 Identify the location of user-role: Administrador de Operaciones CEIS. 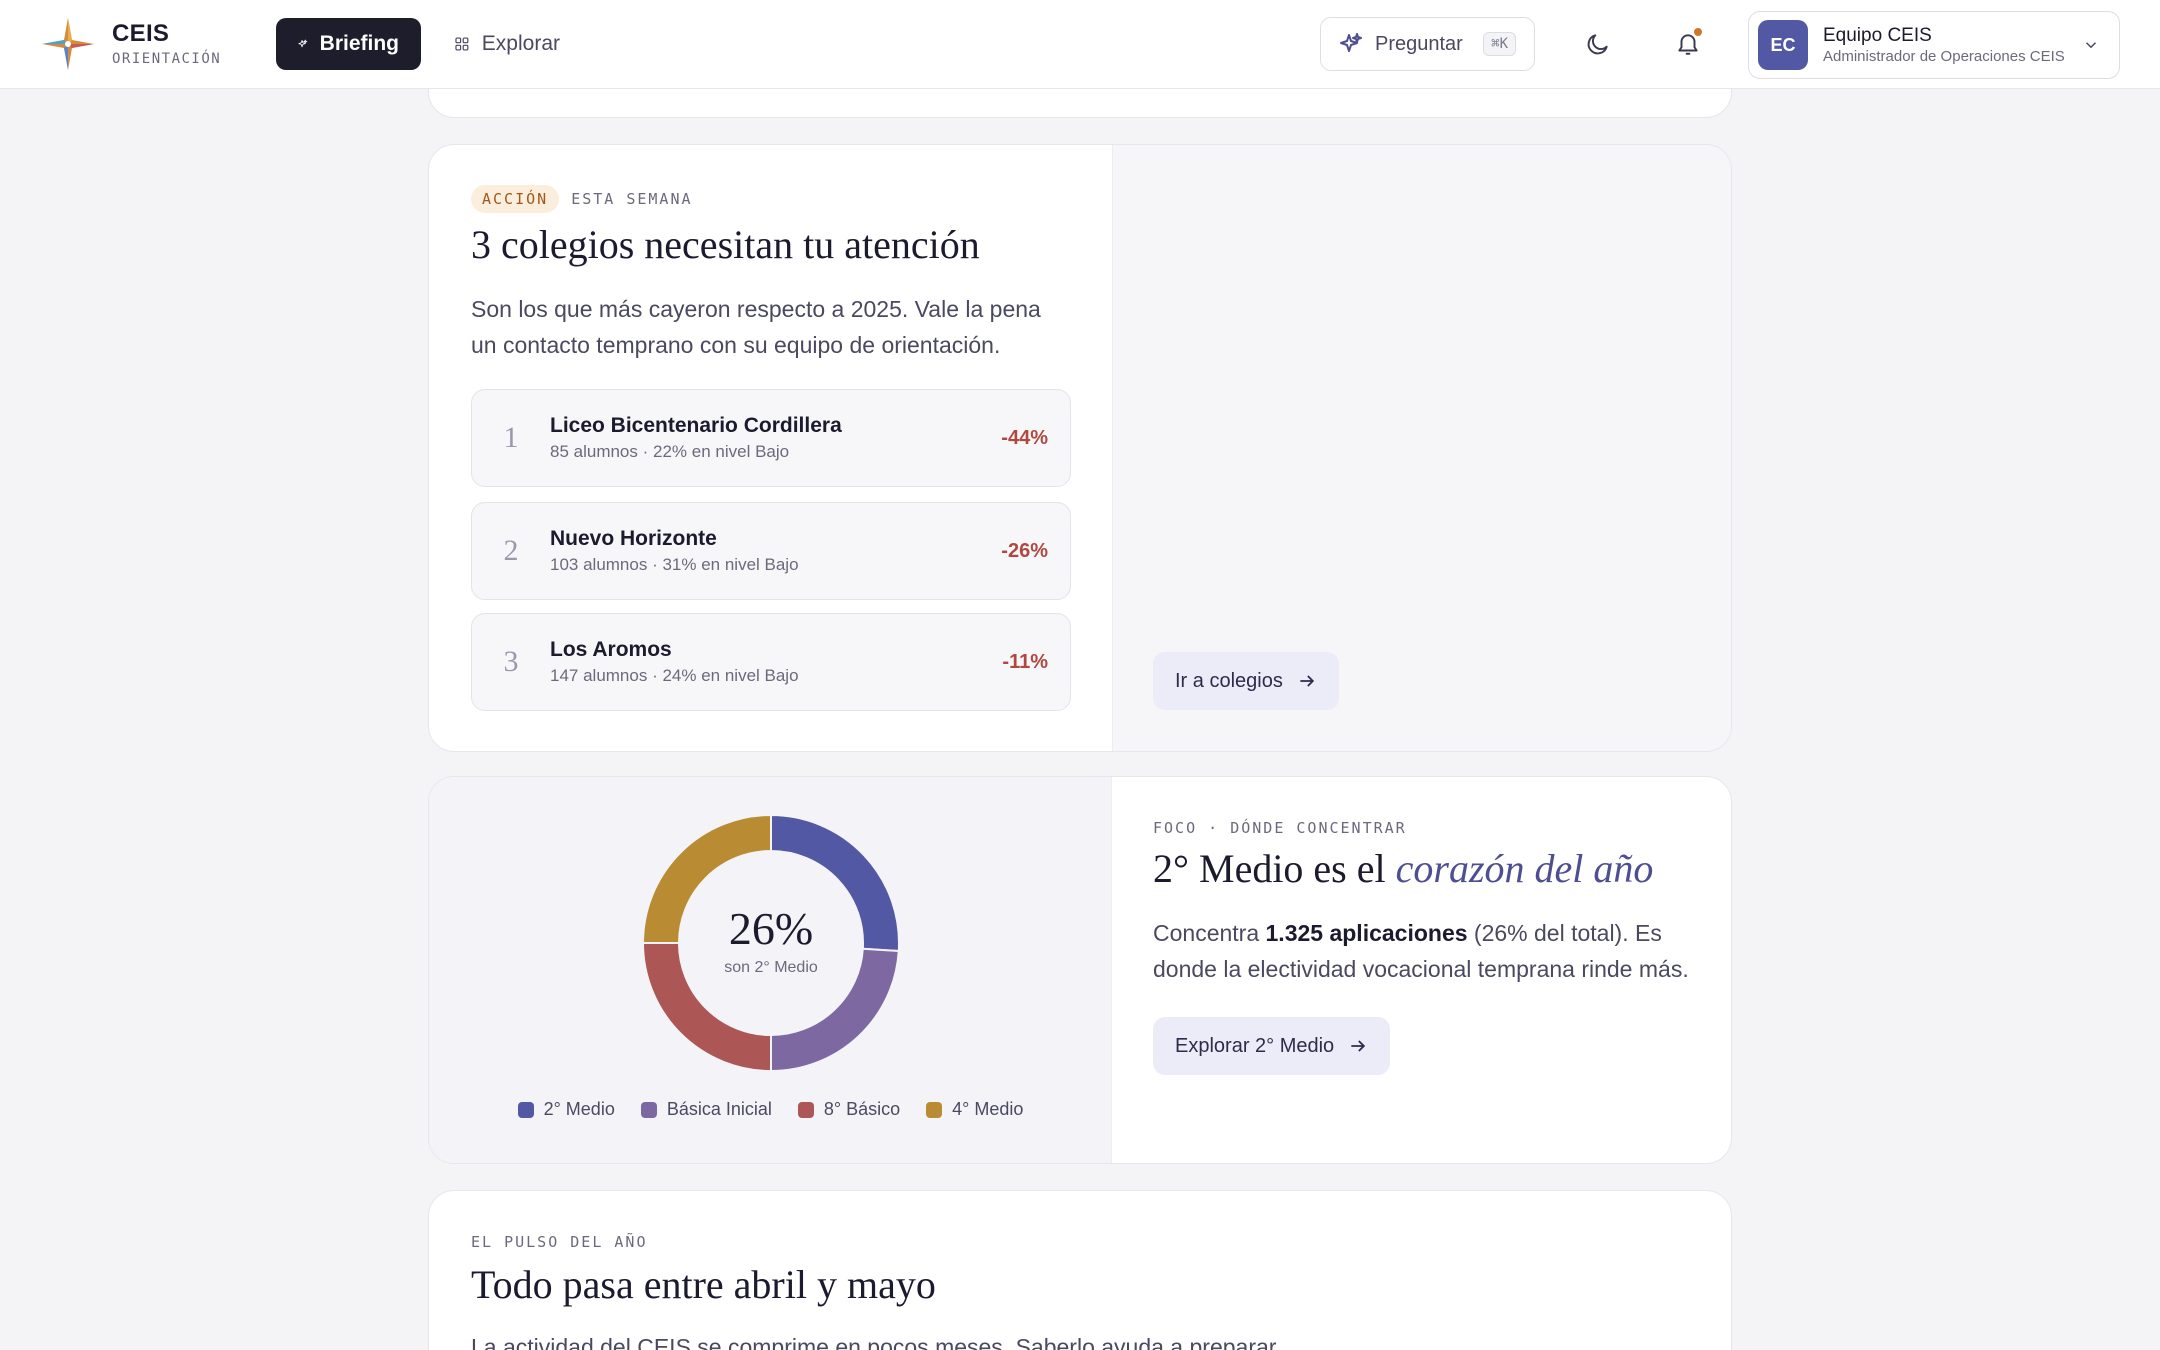
(1944, 56).